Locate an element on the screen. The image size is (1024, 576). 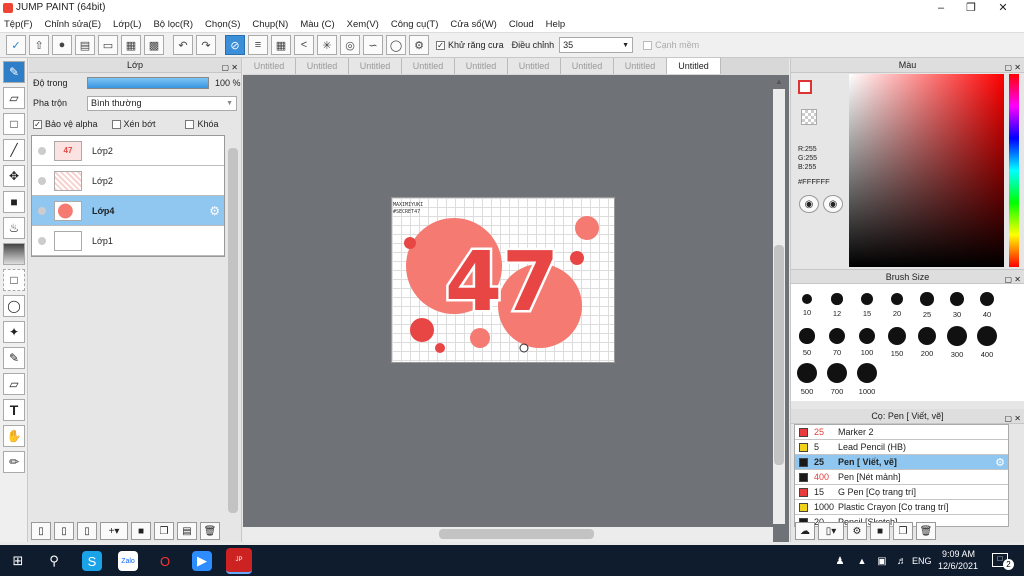
zalo-icon: Zalo is located at coordinates (128, 561).